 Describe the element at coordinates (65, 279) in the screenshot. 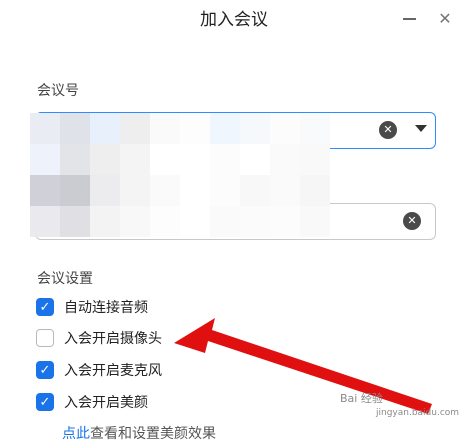

I see `meeting-settings-label: 会议设置` at that location.